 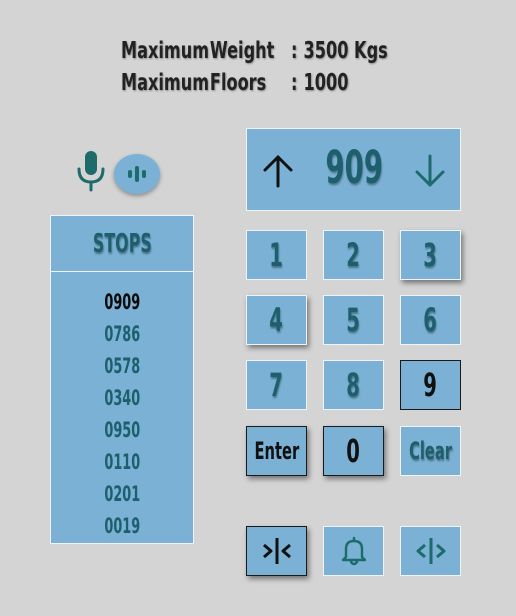 I want to click on close-doors-icon, so click(x=276, y=551).